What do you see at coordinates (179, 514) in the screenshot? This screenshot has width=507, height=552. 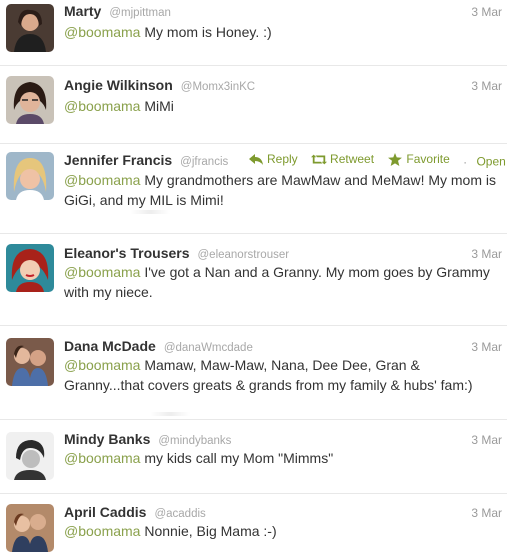 I see `screen-name: @acaddis` at bounding box center [179, 514].